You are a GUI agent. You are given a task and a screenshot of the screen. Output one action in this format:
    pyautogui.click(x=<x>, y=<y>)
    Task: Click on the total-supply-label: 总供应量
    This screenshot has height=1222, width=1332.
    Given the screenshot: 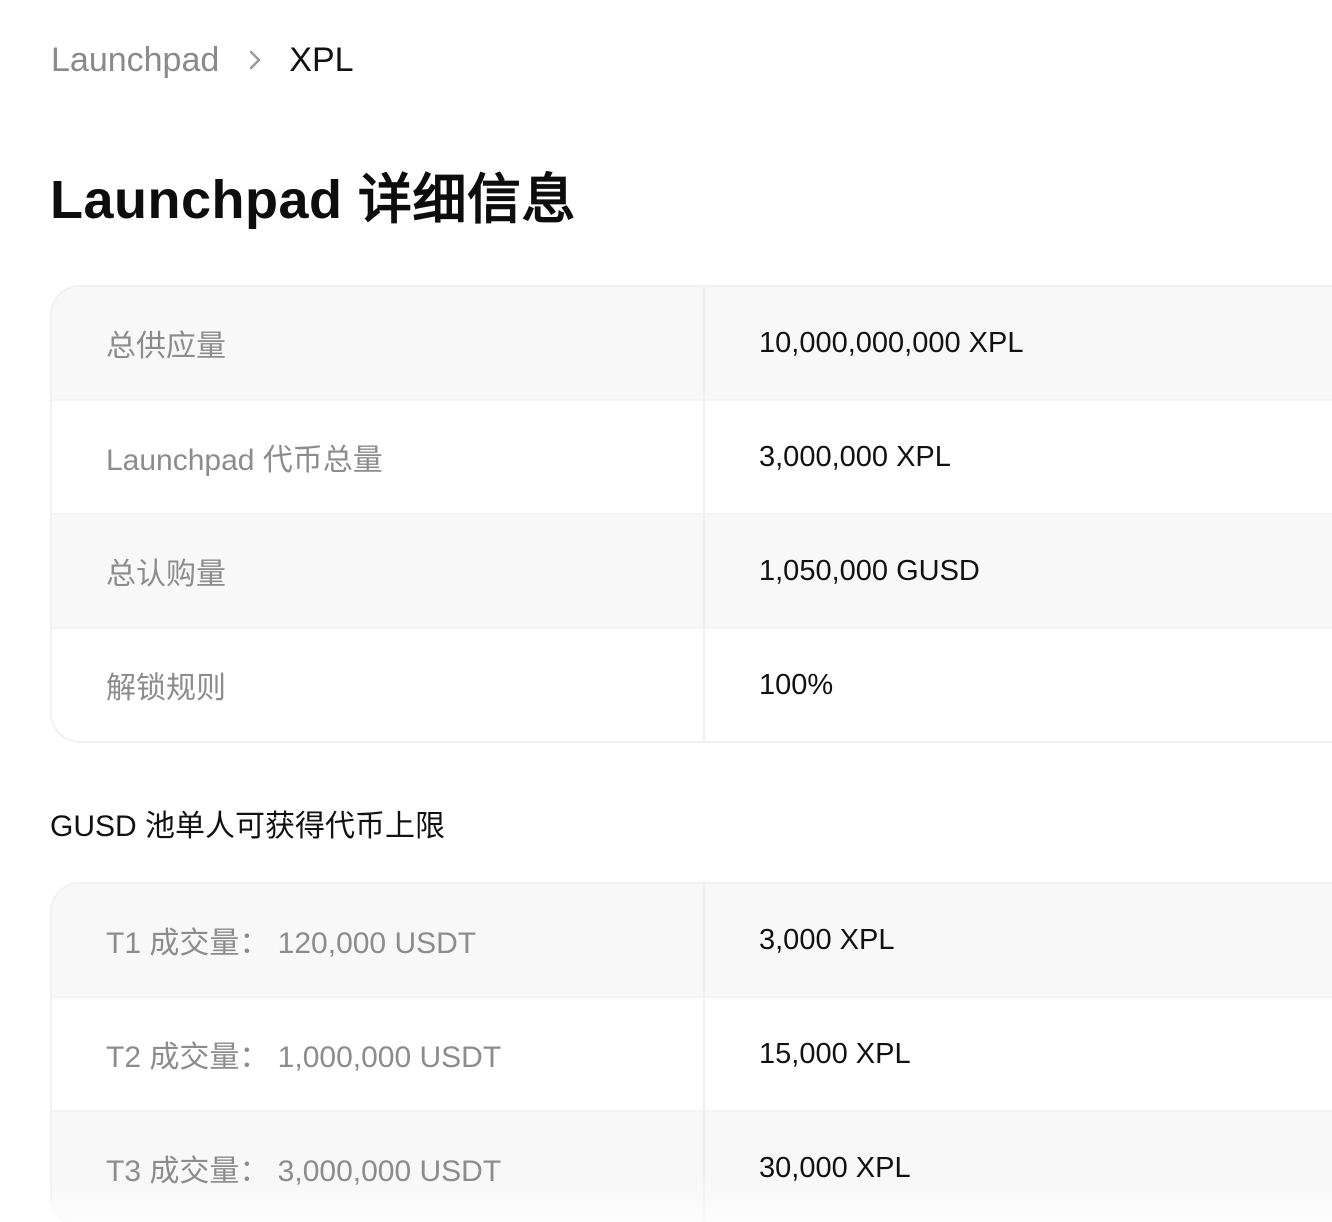 What is the action you would take?
    pyautogui.click(x=378, y=343)
    